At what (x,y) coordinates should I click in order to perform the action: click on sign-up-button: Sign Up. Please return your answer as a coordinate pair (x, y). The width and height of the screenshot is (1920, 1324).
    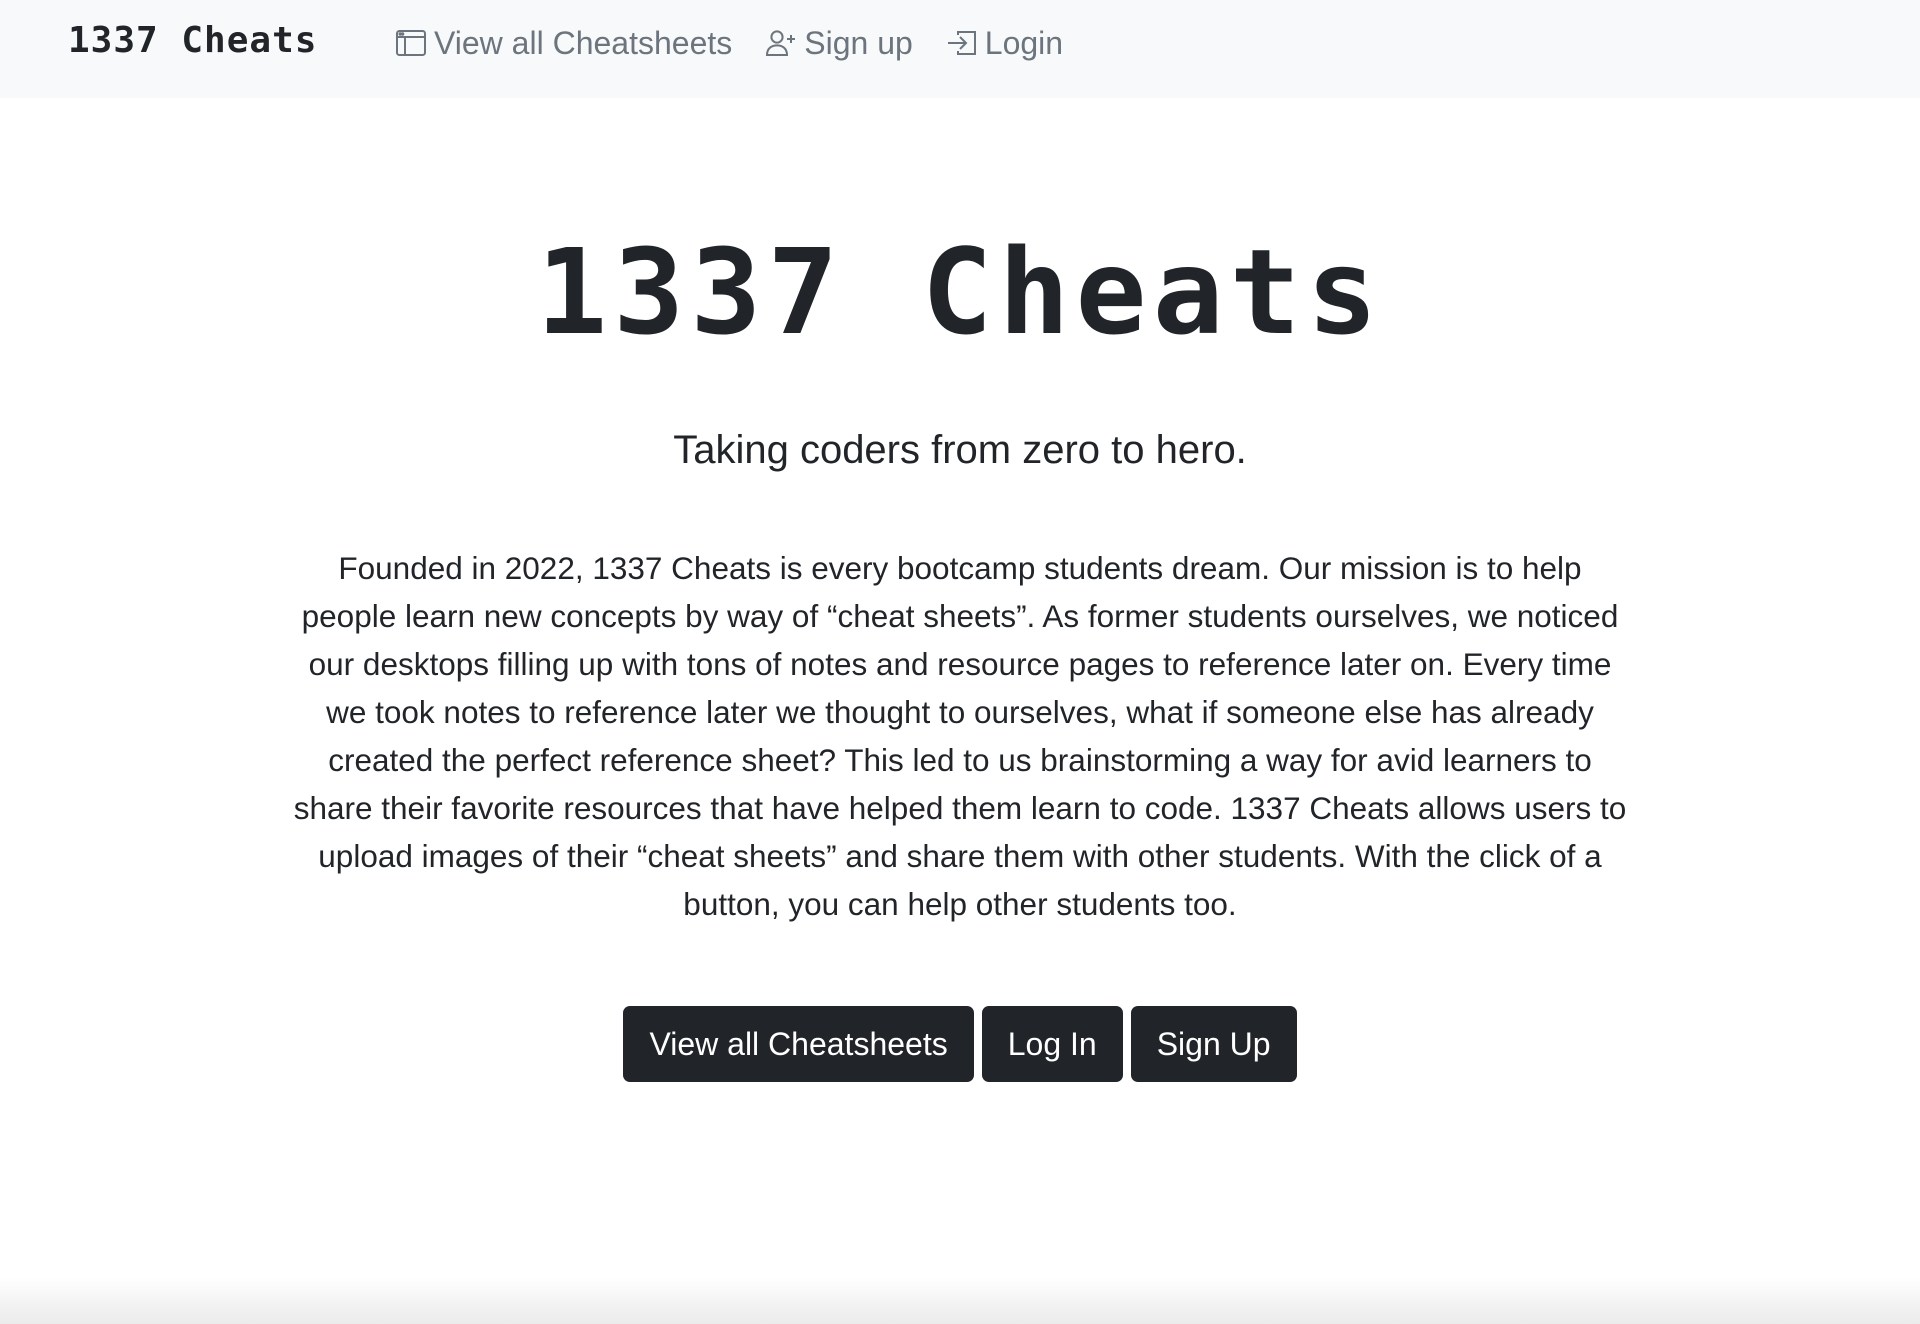
    Looking at the image, I should click on (1213, 1044).